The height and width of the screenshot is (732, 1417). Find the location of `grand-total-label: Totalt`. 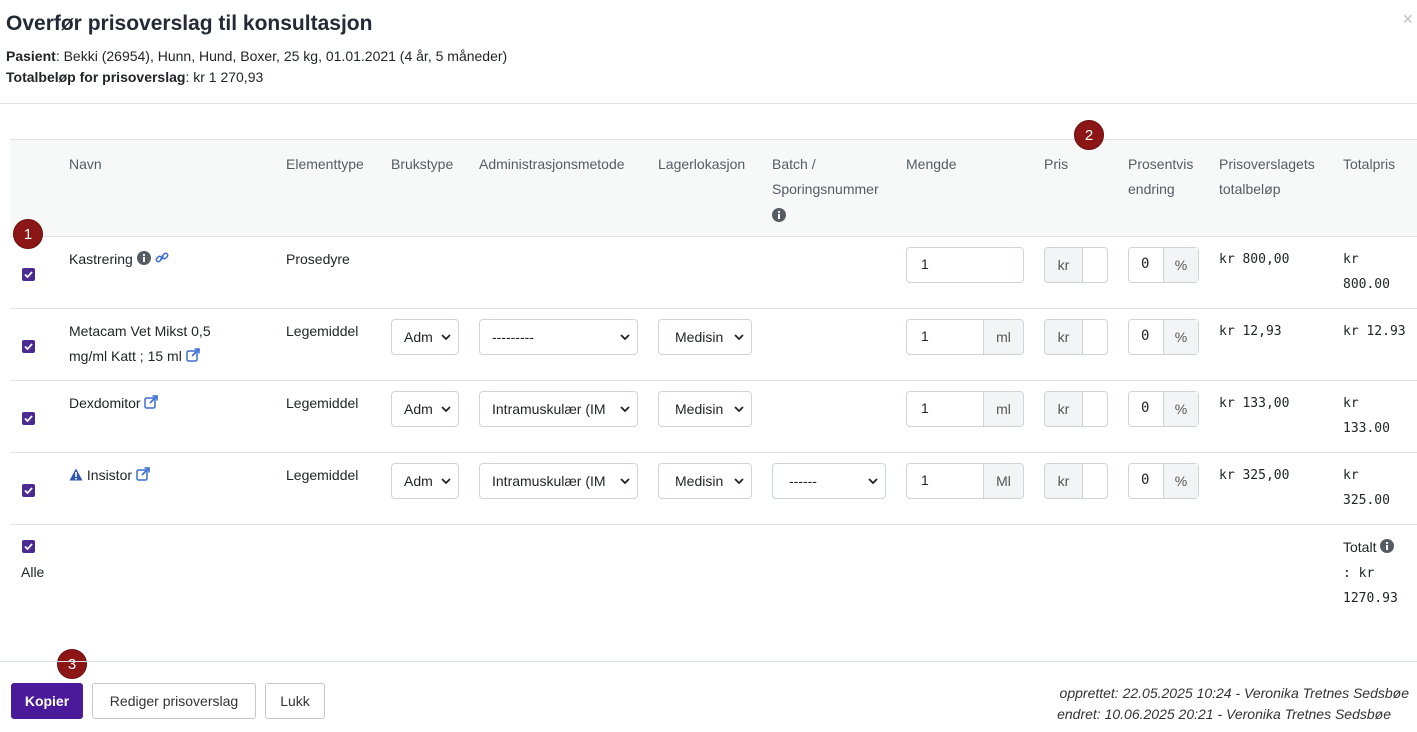

grand-total-label: Totalt is located at coordinates (1360, 547).